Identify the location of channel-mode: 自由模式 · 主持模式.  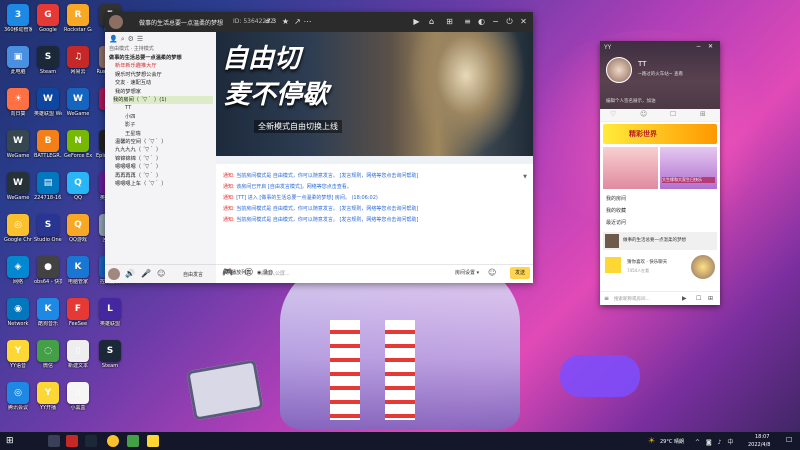
(131, 48).